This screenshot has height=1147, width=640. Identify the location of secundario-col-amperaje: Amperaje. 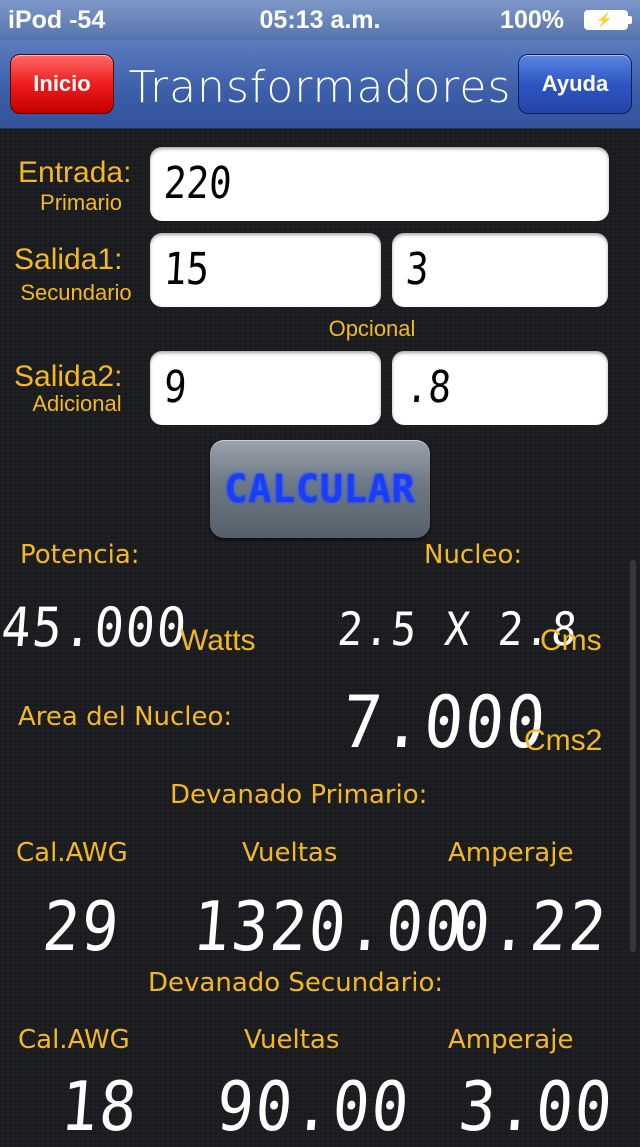
(511, 1040).